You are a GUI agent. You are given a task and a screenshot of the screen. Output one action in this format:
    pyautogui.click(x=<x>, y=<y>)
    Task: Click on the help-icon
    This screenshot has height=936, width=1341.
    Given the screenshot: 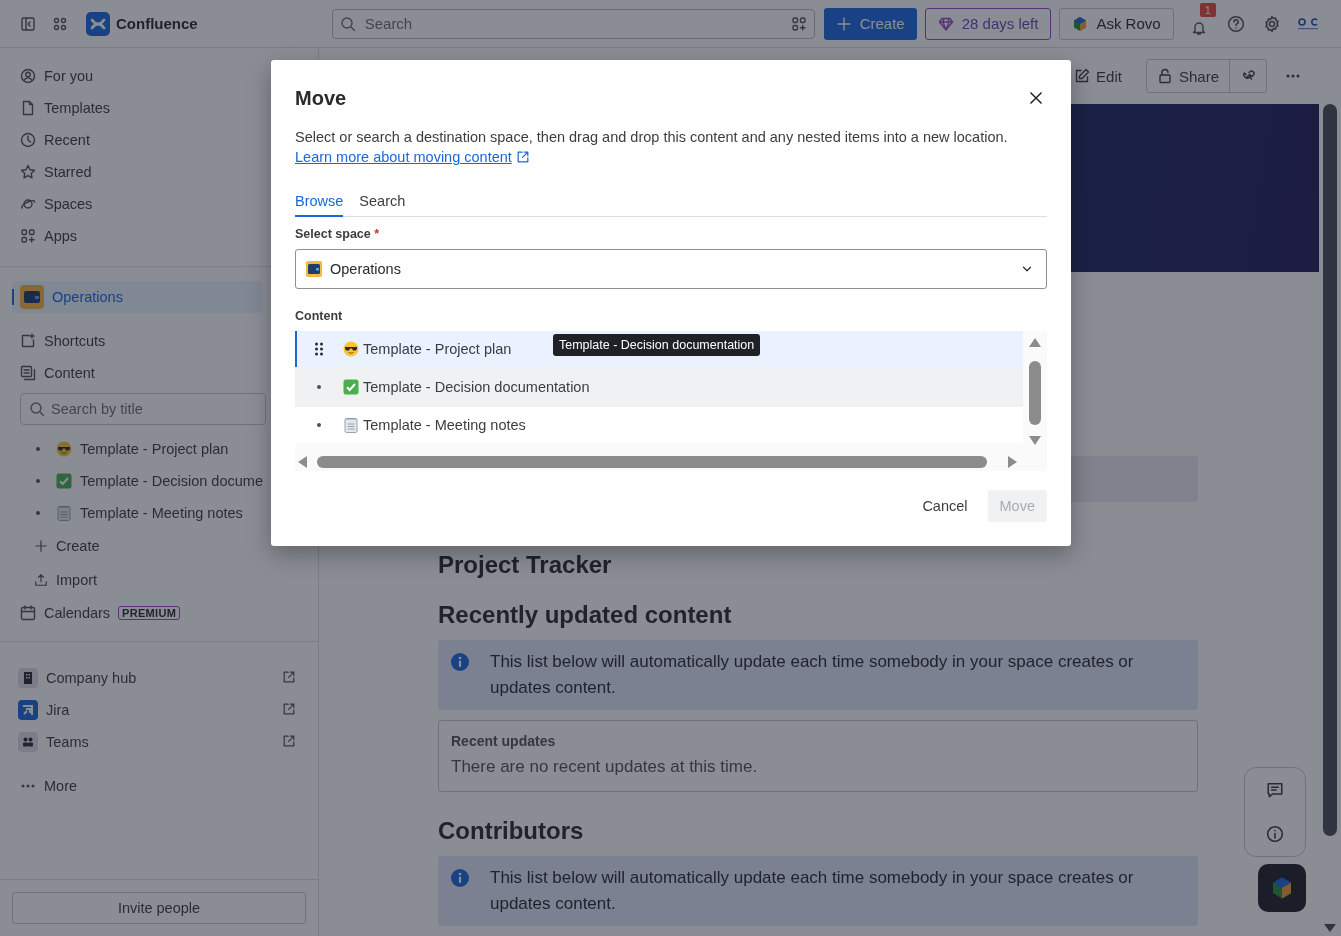 What is the action you would take?
    pyautogui.click(x=1235, y=23)
    